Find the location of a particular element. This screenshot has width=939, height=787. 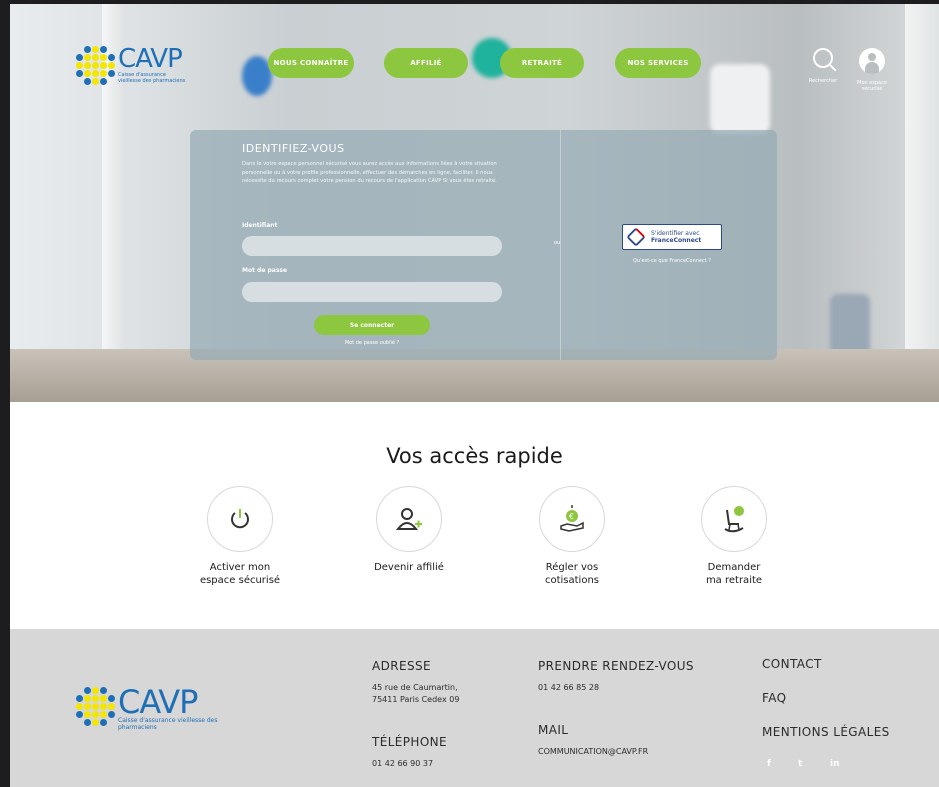

contact-link: CONTACT is located at coordinates (792, 664).